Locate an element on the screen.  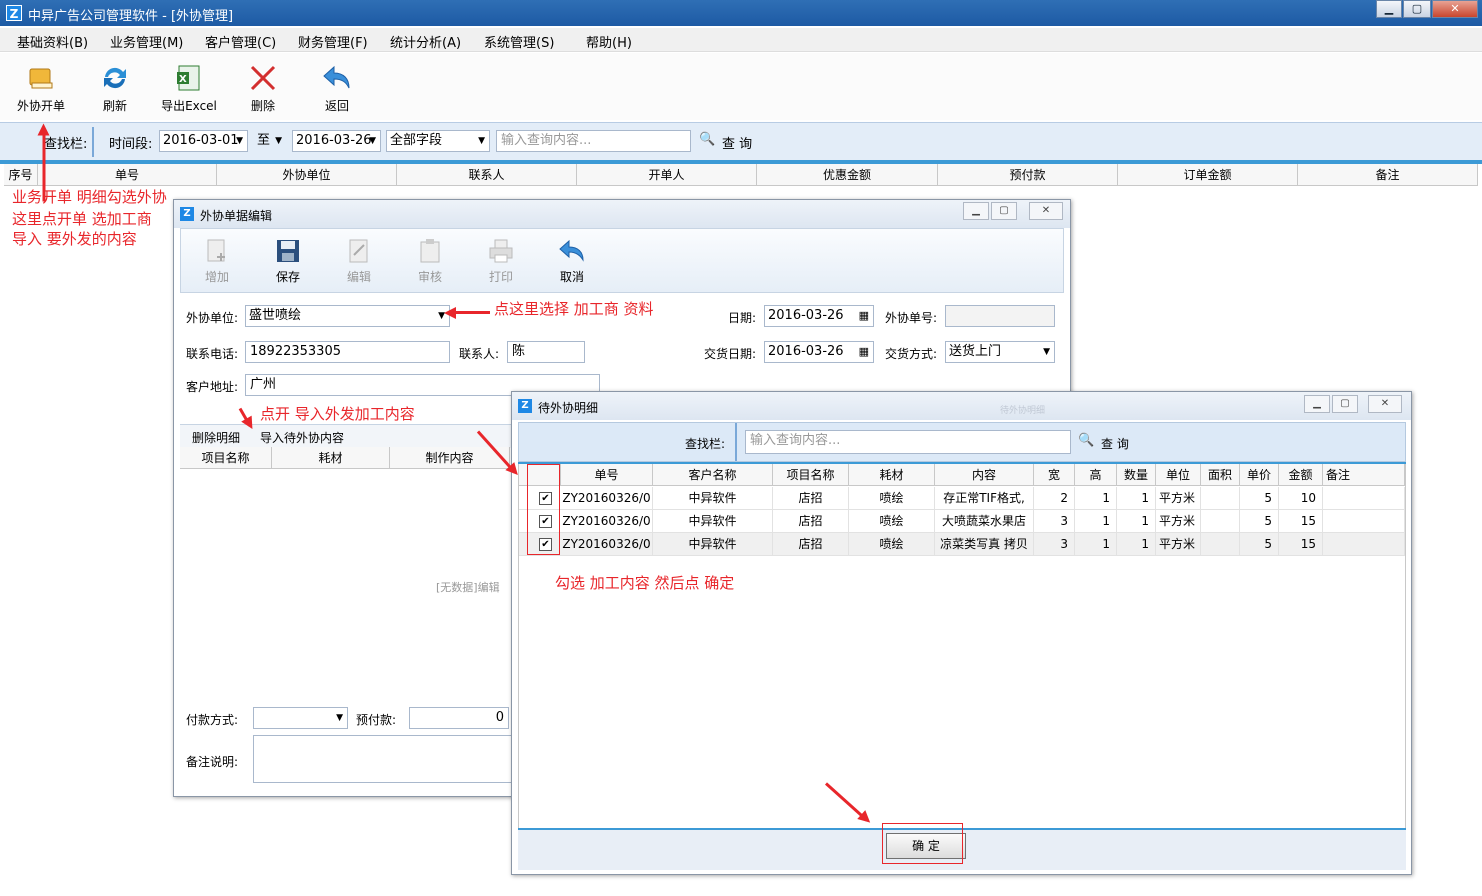
col-header: 外协单位 is located at coordinates (307, 175).